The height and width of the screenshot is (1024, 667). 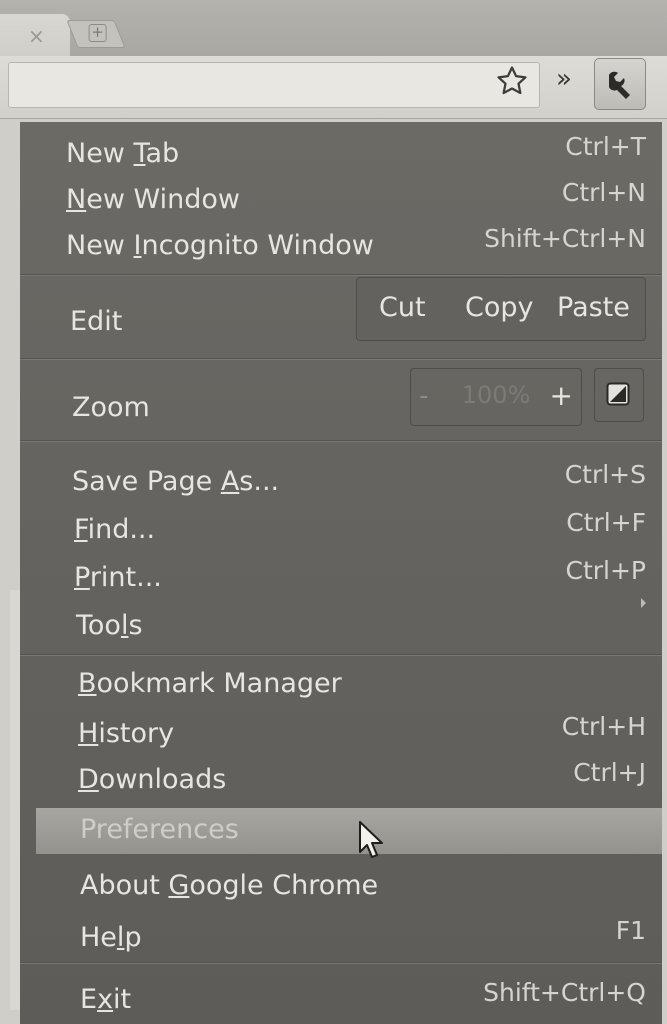 I want to click on menu-item-label: New Incognito Window, so click(x=220, y=245).